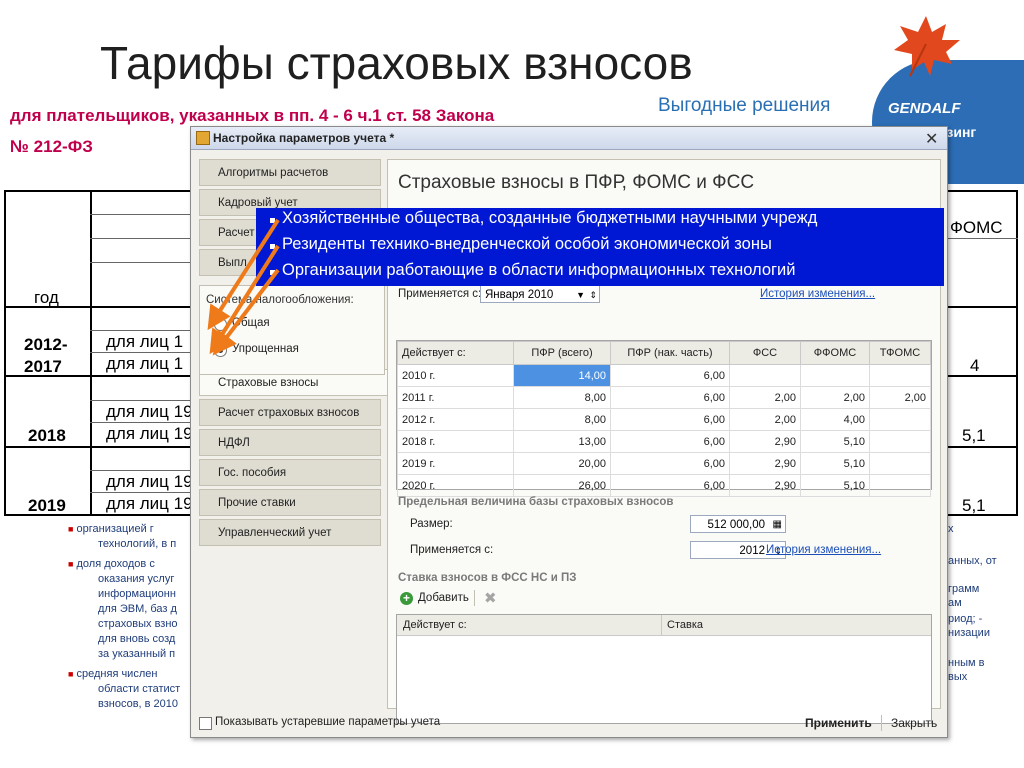  I want to click on bullet-text: области статист, so click(139, 689).